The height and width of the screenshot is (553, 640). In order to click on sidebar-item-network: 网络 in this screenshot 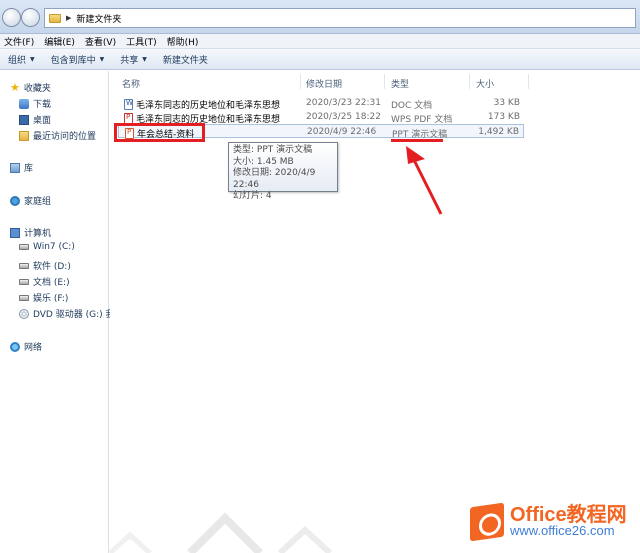, I will do `click(26, 346)`.